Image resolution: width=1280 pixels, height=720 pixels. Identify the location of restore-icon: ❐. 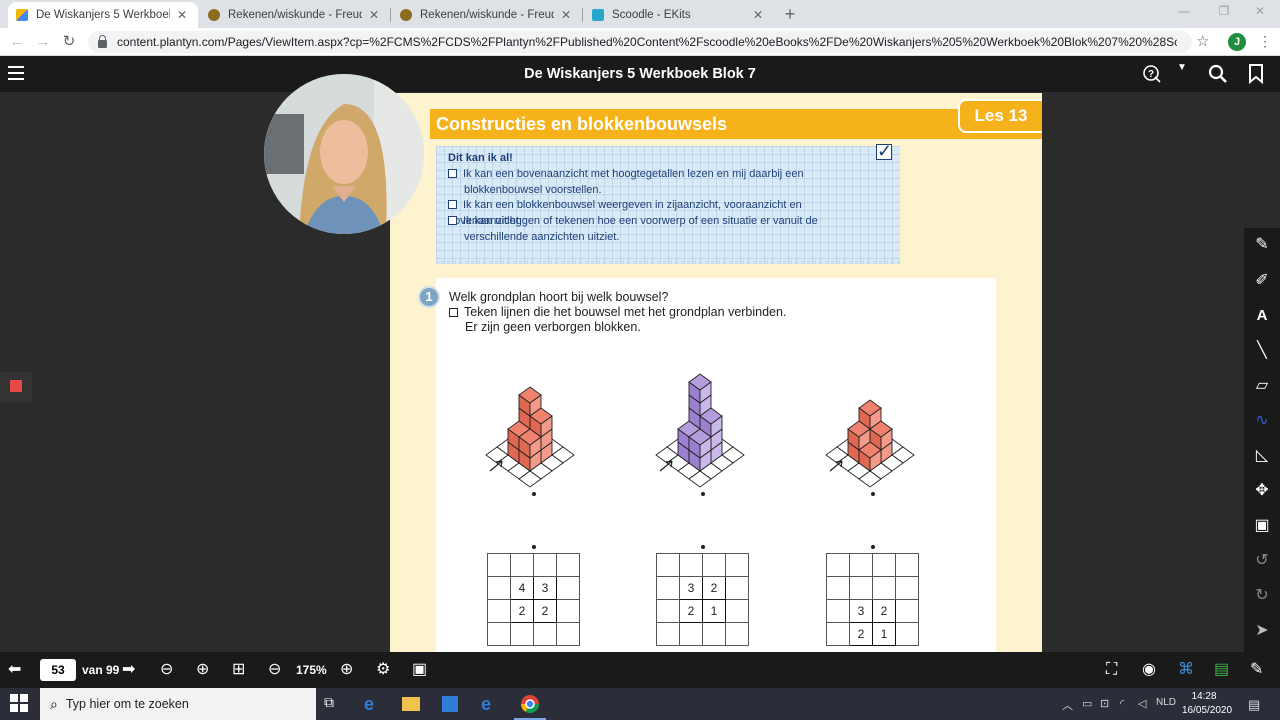
(1224, 13).